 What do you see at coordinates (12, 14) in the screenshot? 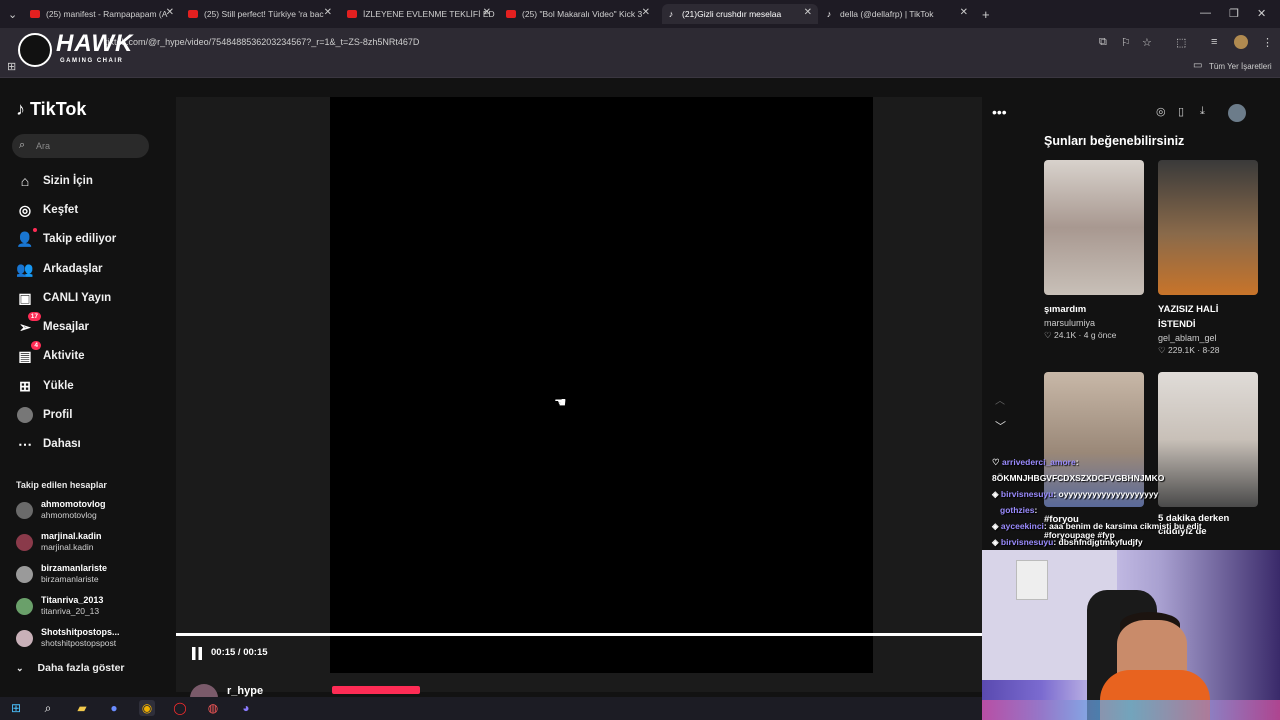
I see `tab-search-icon: ⌄` at bounding box center [12, 14].